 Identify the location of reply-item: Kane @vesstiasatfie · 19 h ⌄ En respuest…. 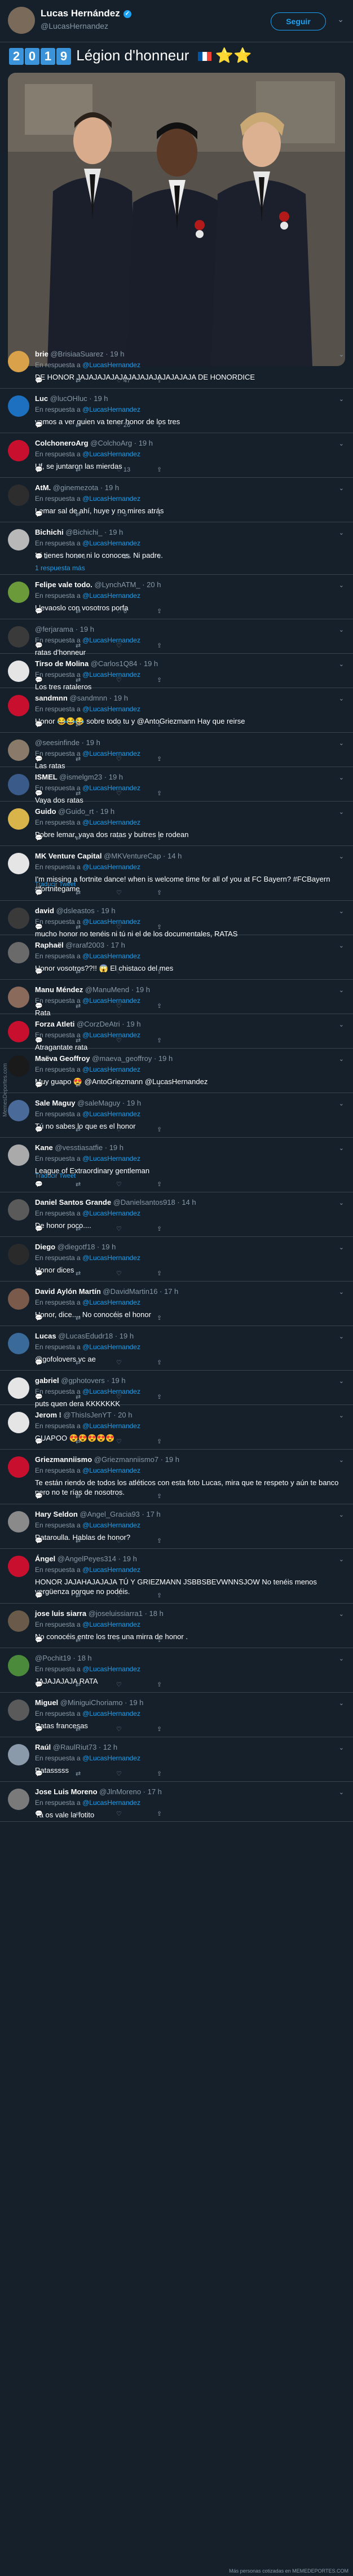
(177, 1165).